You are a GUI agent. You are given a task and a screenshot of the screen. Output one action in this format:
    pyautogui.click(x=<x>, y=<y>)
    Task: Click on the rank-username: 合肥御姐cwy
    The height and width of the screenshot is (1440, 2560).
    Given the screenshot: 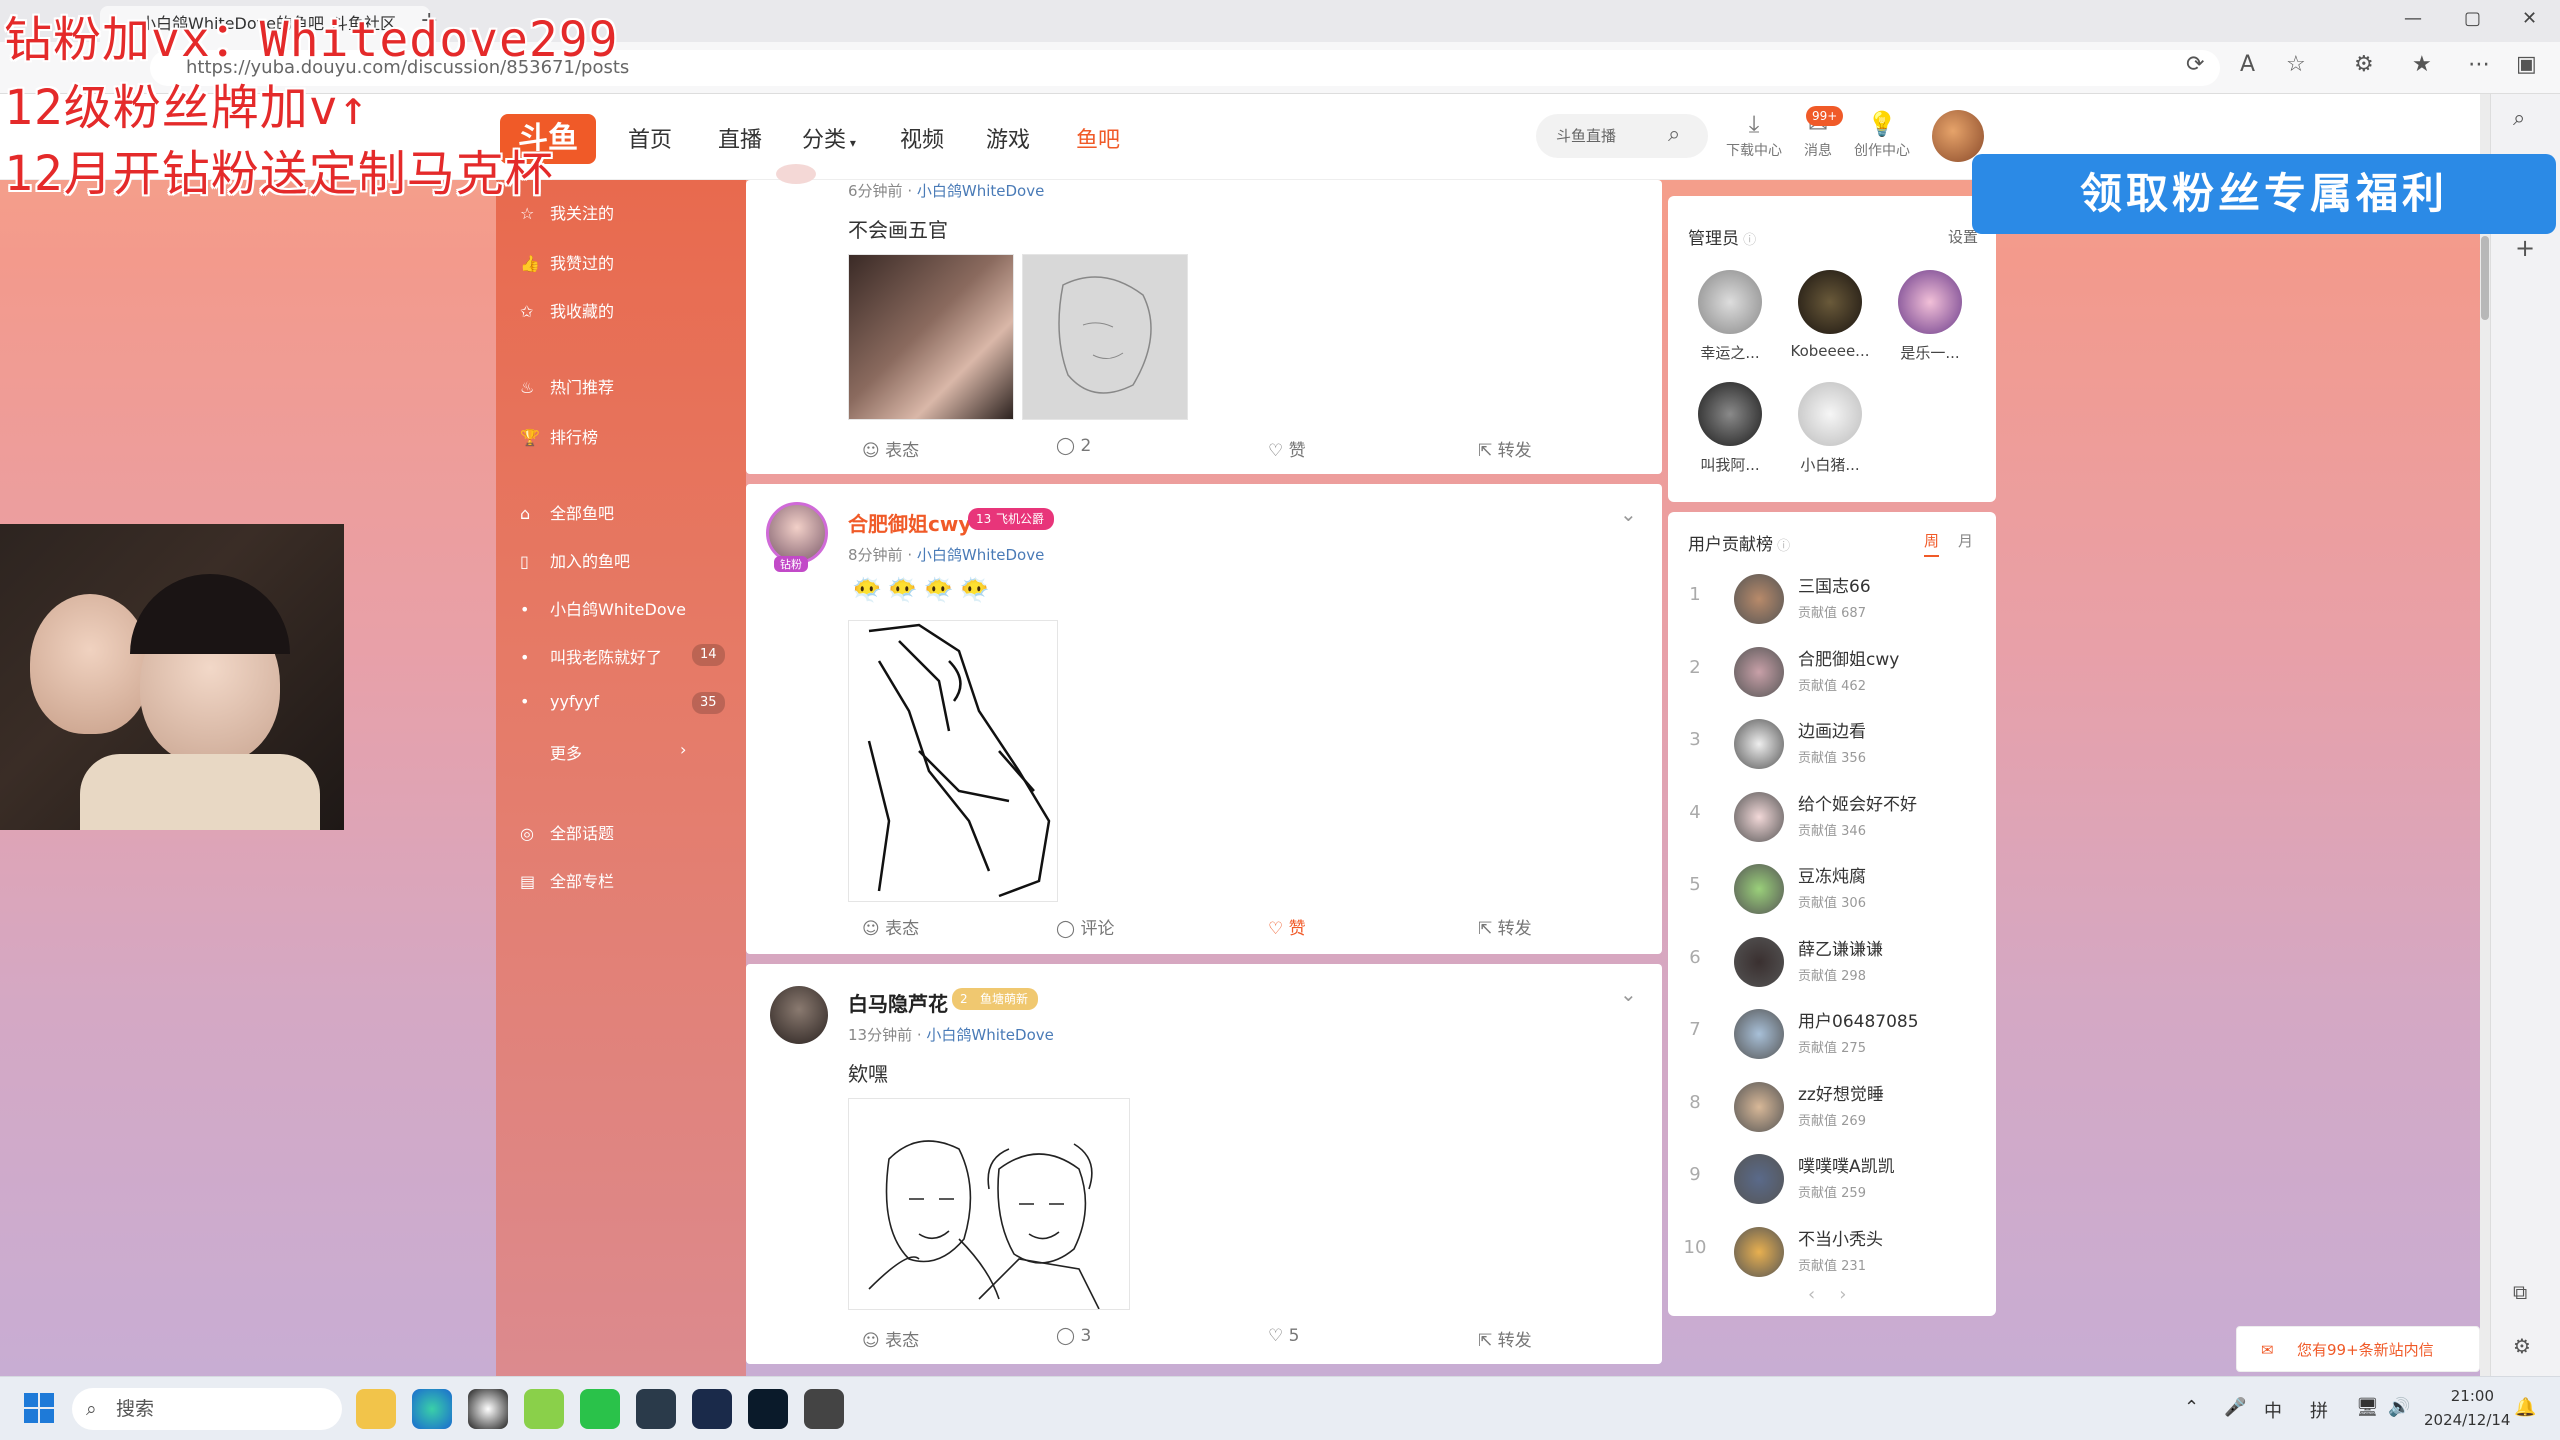 What is the action you would take?
    pyautogui.click(x=1848, y=657)
    